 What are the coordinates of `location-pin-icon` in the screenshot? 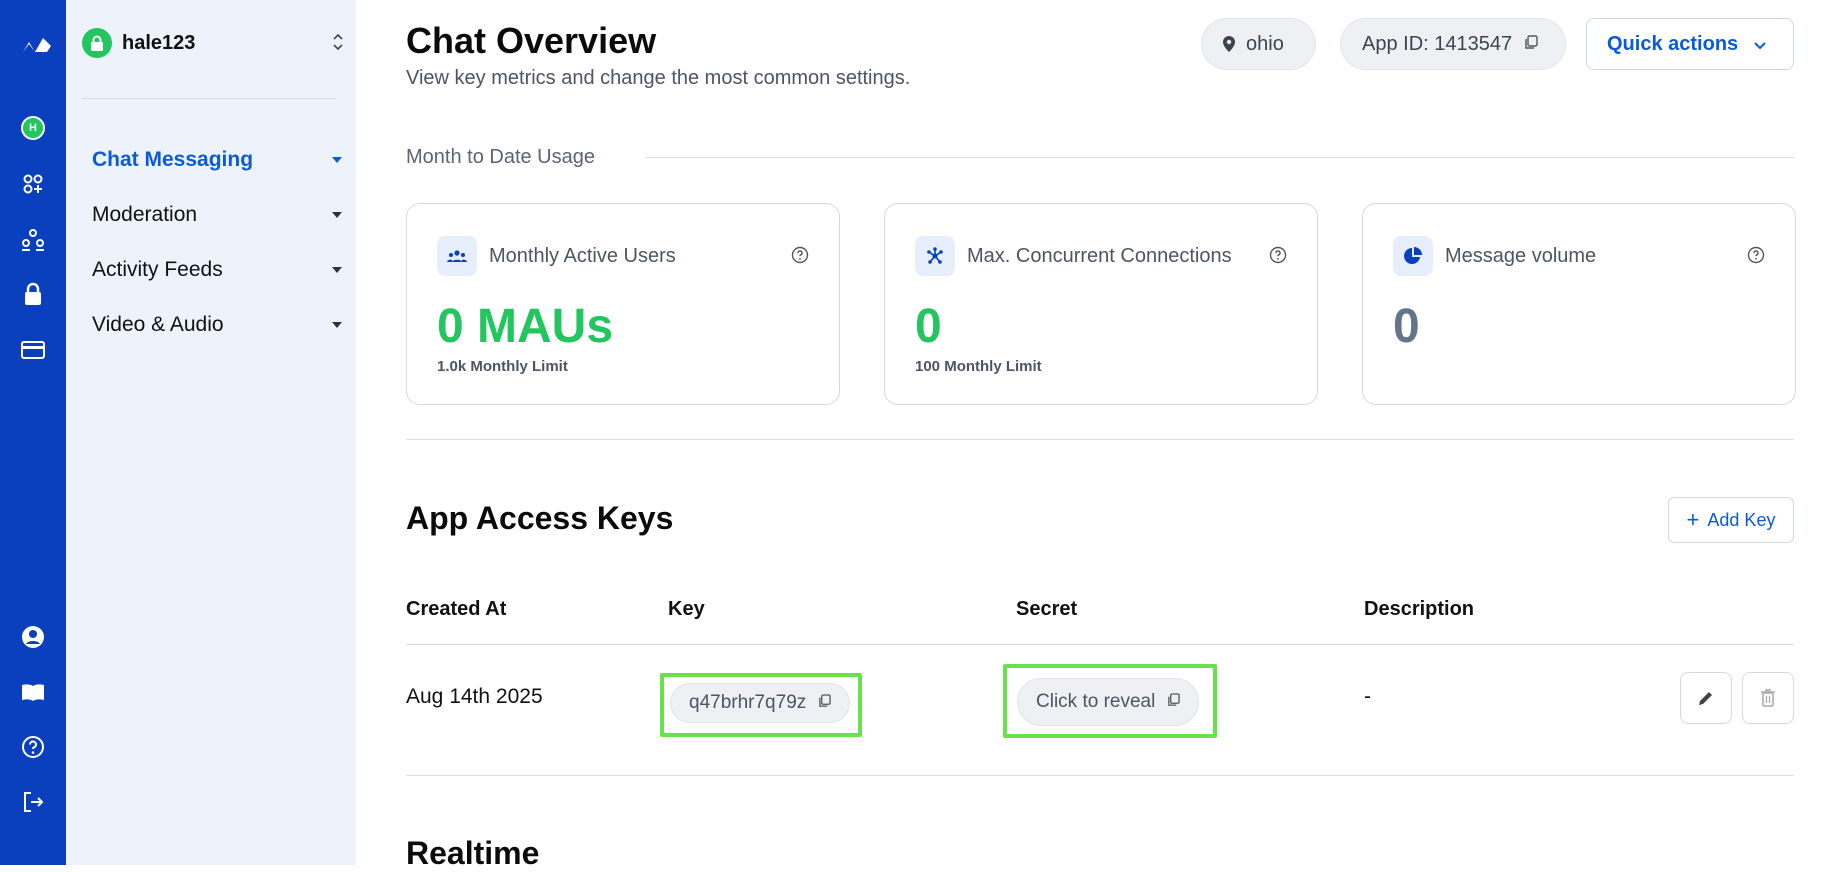 It's located at (1229, 44).